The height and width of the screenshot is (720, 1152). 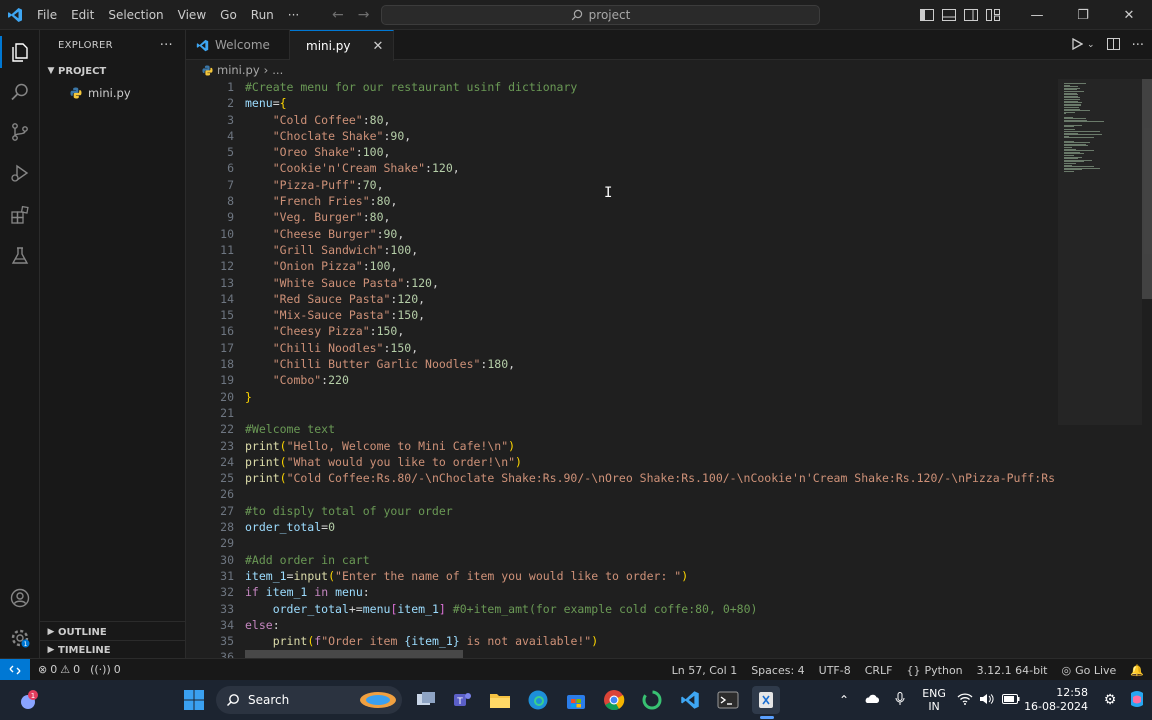 I want to click on indentation: Spaces: 4, so click(x=777, y=670).